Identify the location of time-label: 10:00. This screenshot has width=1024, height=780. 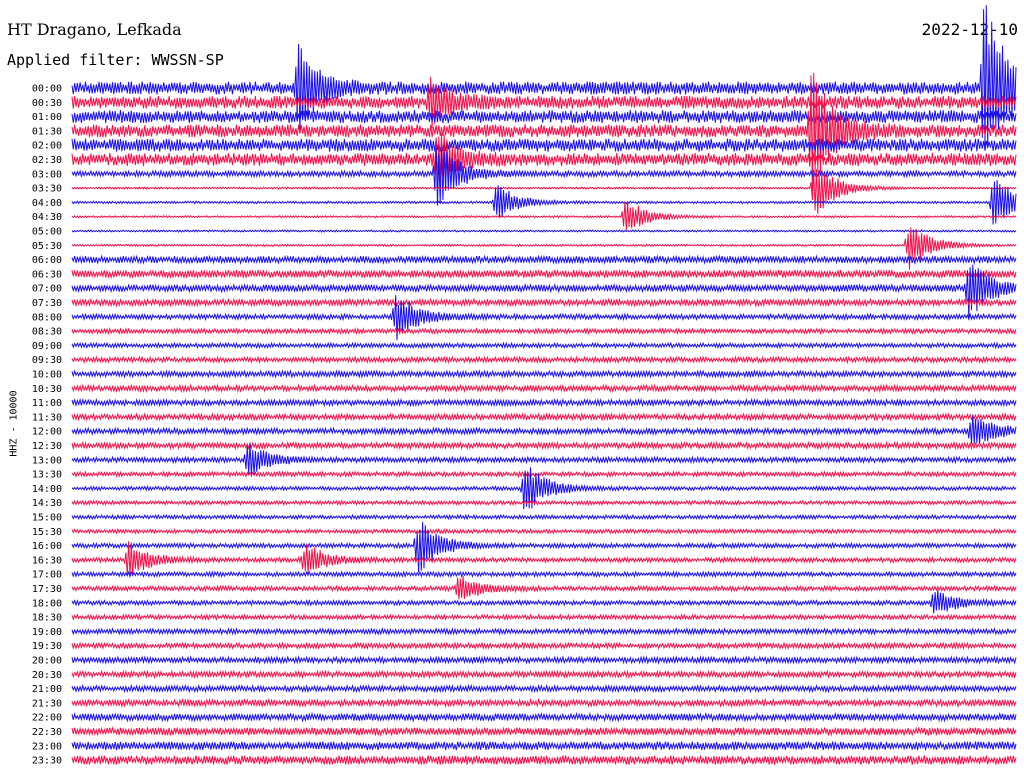
(47, 375).